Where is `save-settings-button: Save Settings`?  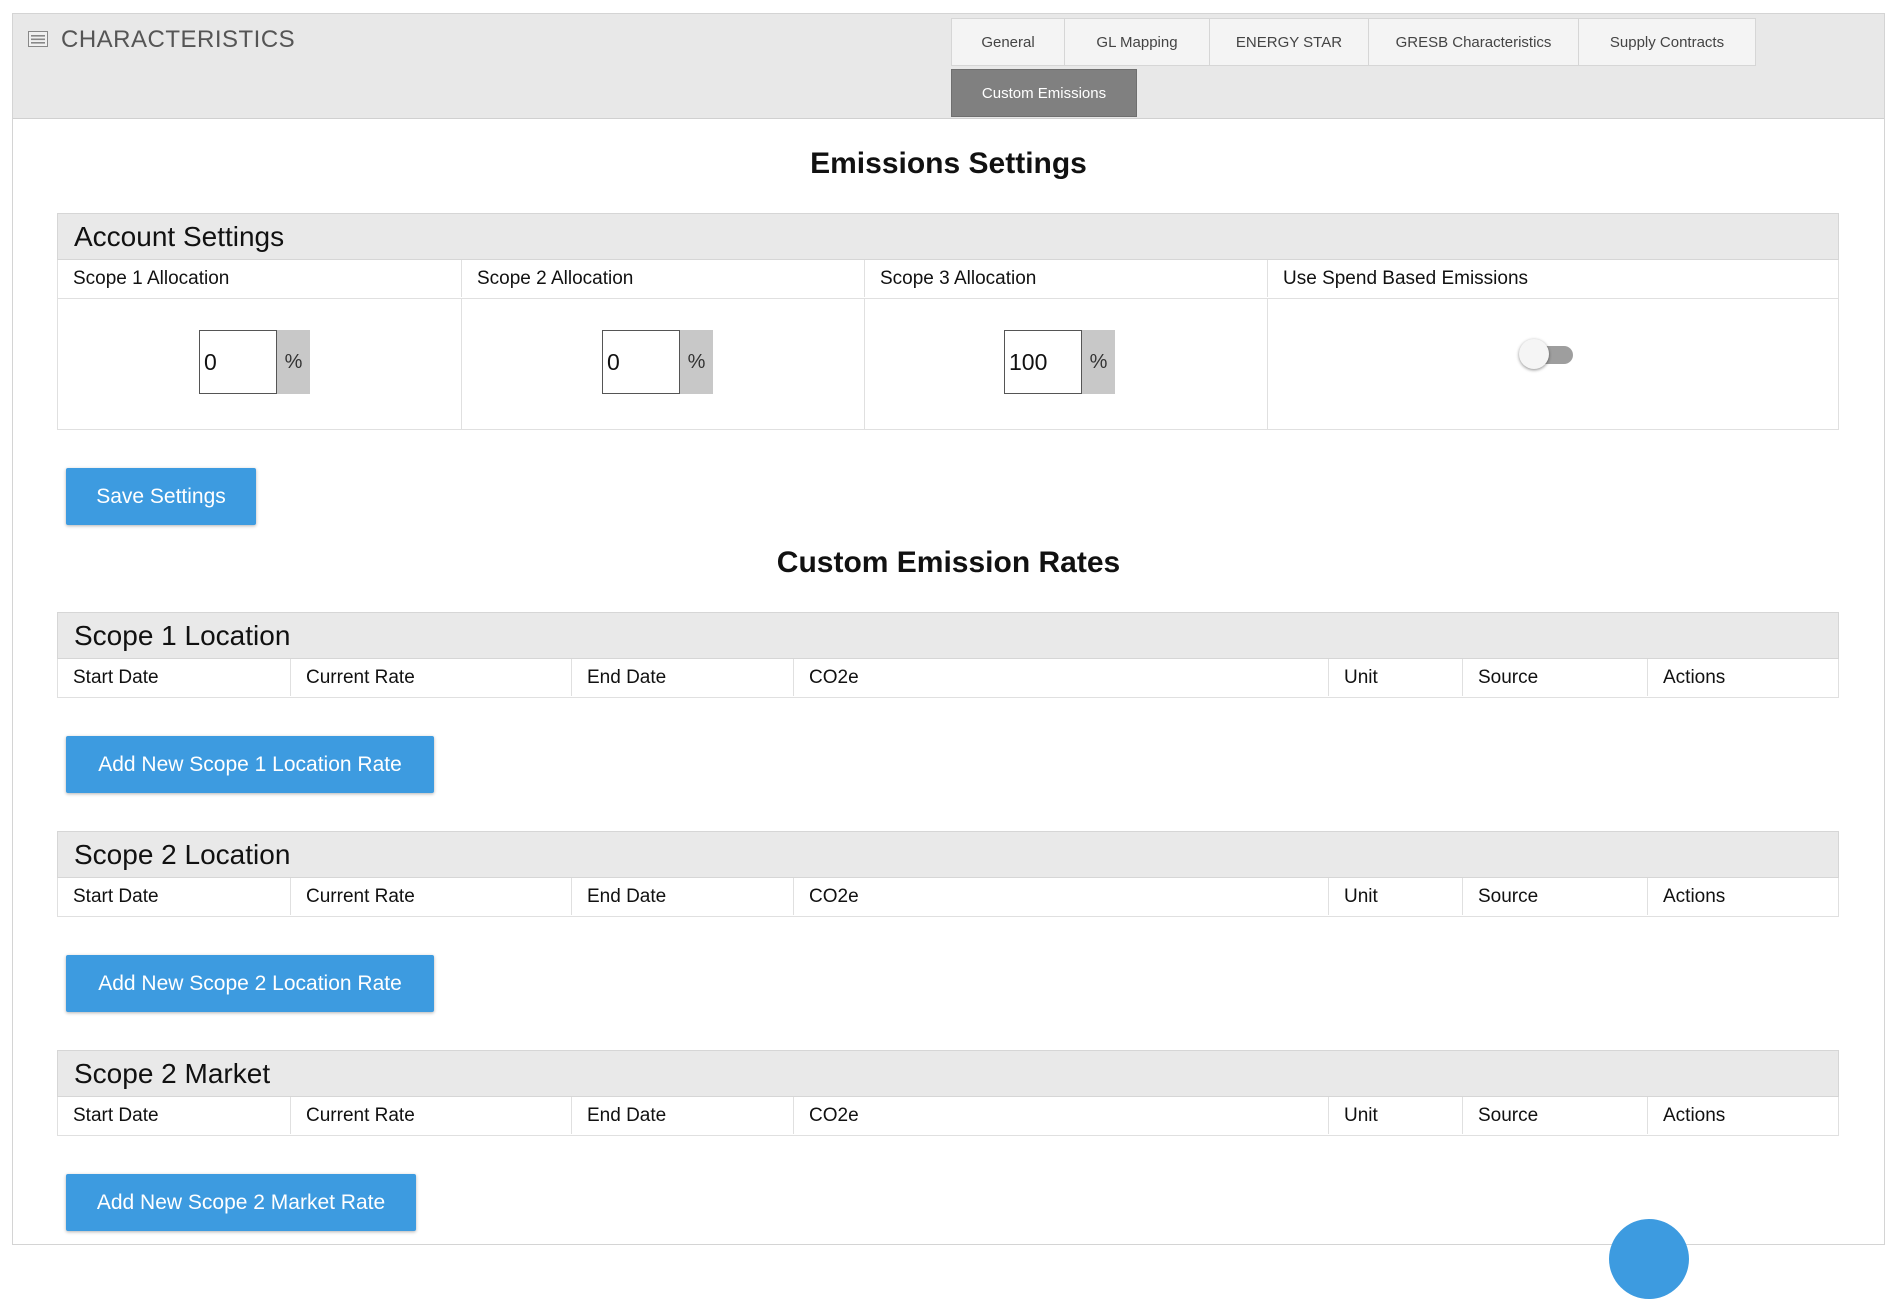 save-settings-button: Save Settings is located at coordinates (161, 496).